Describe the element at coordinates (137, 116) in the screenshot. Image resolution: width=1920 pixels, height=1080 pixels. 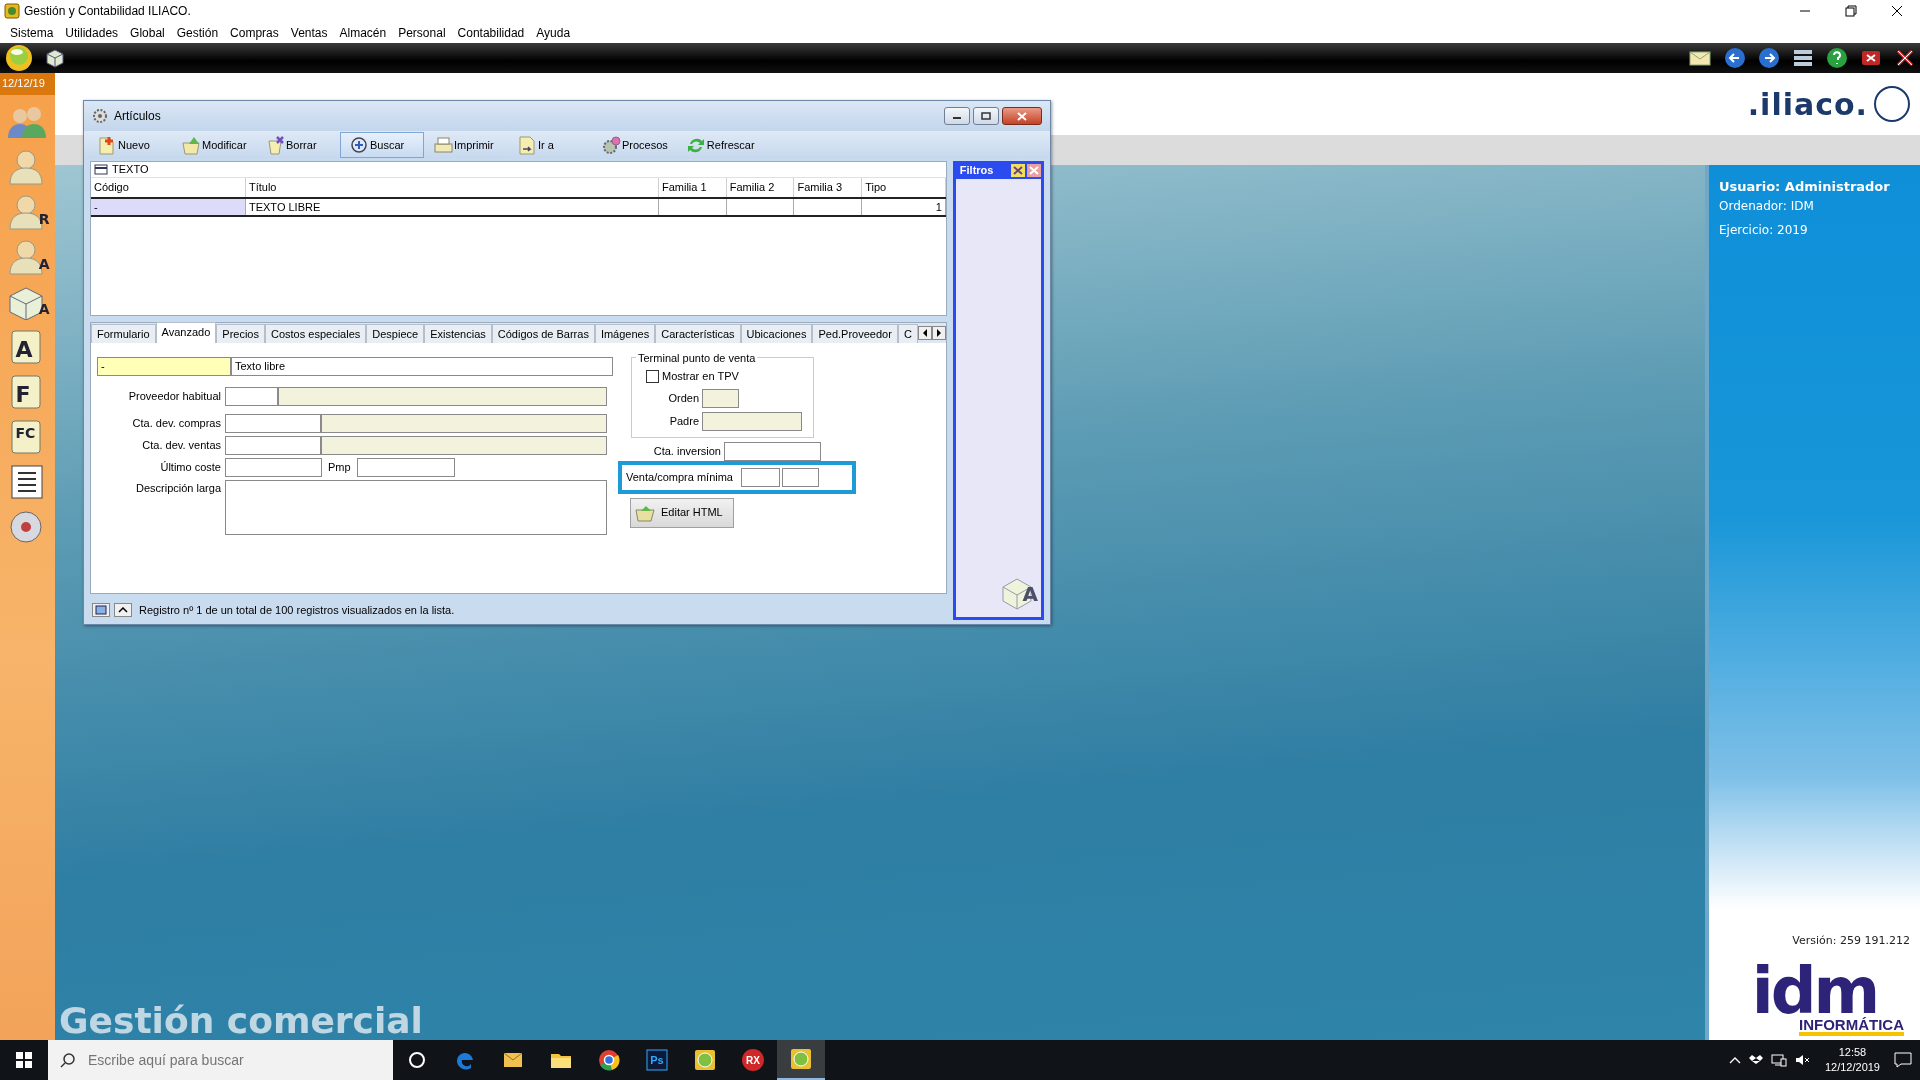
I see `dialog-title: Artículos` at that location.